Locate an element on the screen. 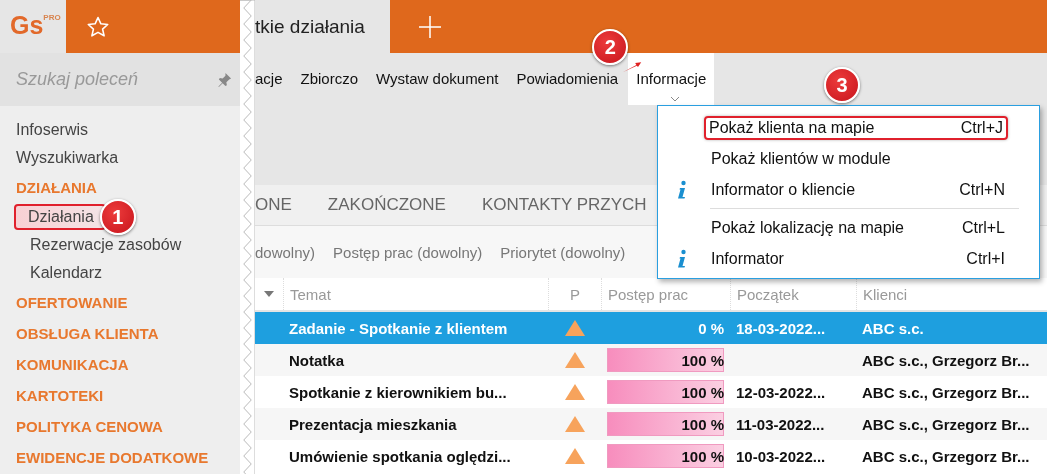 The width and height of the screenshot is (1047, 474). table-cell: 0 % is located at coordinates (711, 328).